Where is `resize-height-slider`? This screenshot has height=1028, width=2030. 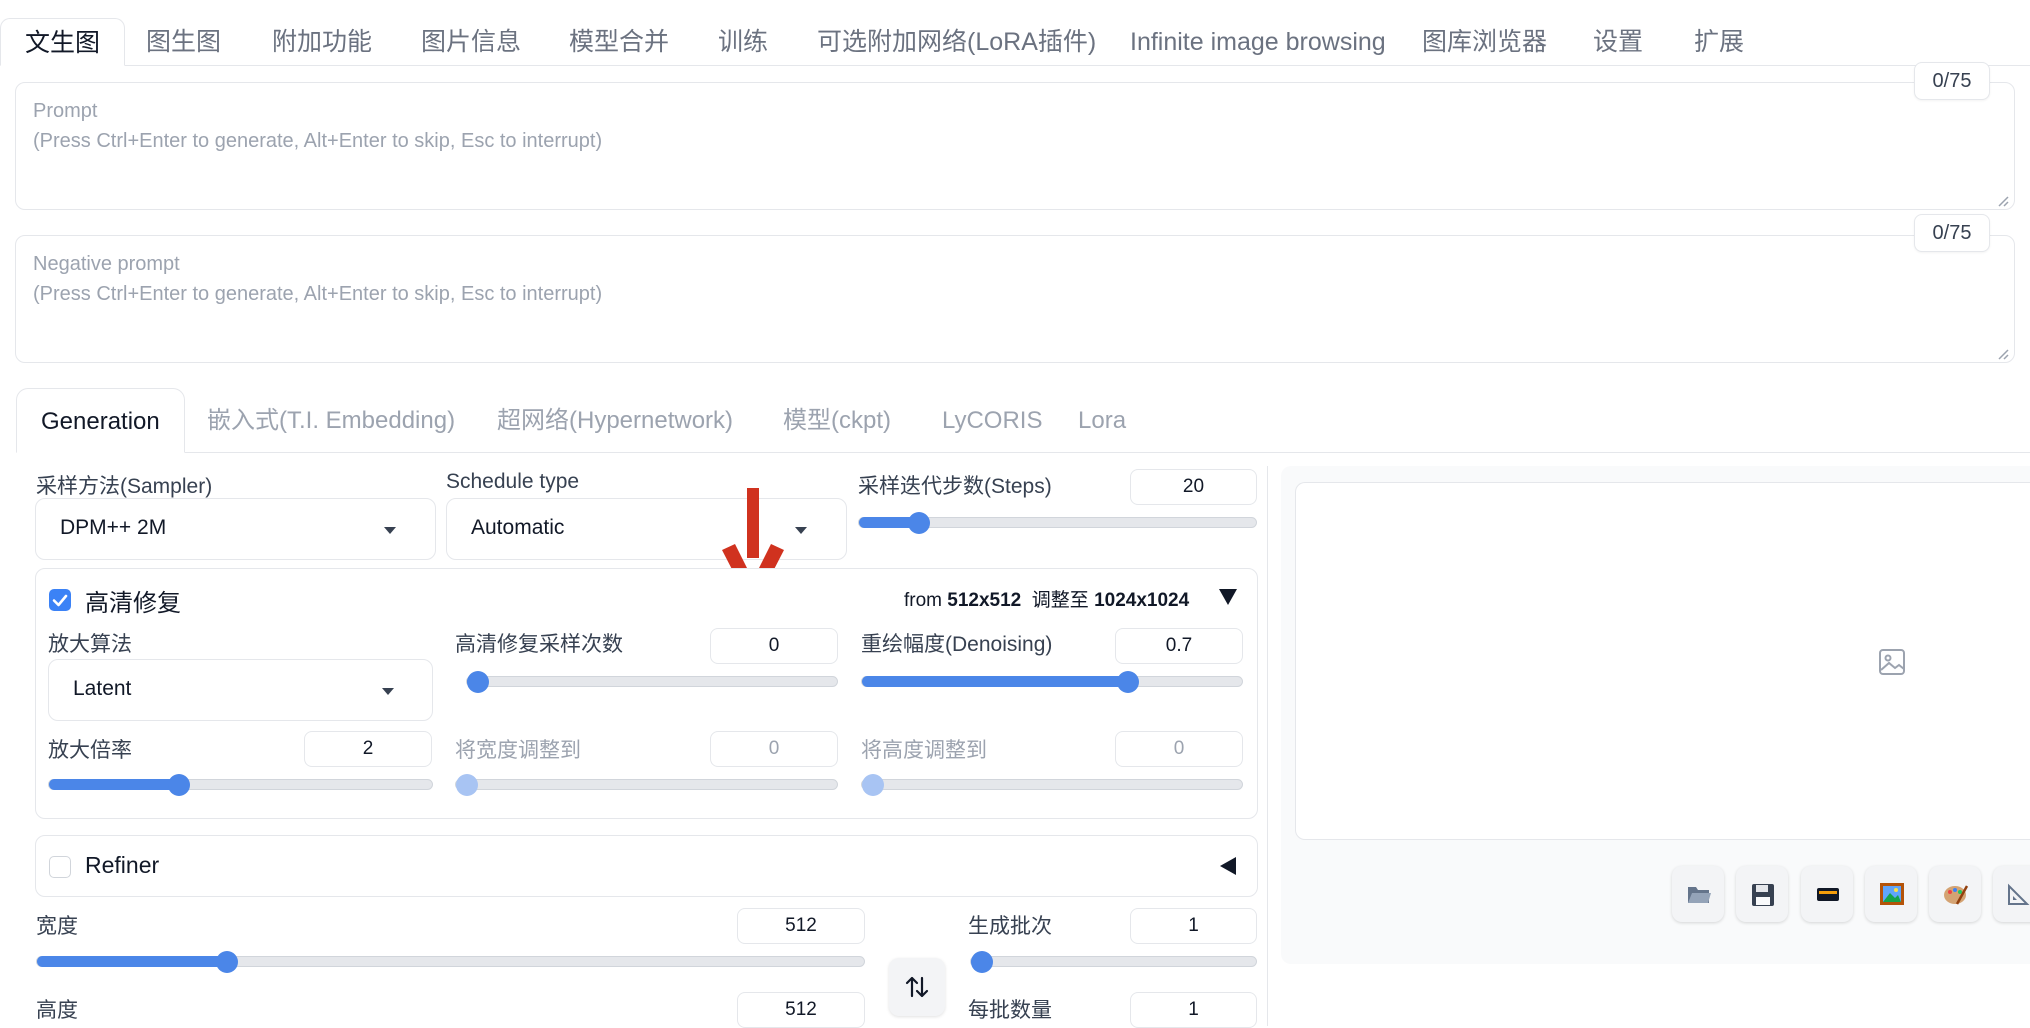
resize-height-slider is located at coordinates (1052, 785).